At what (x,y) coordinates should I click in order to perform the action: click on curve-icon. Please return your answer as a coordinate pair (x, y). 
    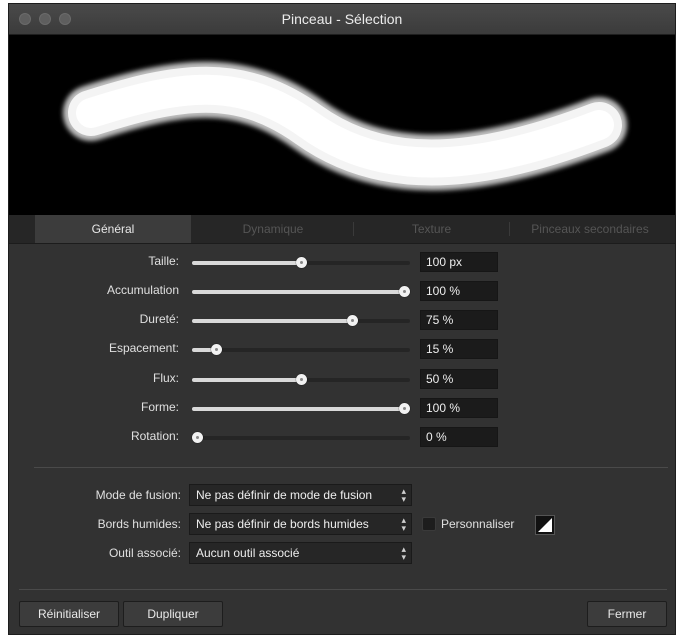
    Looking at the image, I should click on (545, 525).